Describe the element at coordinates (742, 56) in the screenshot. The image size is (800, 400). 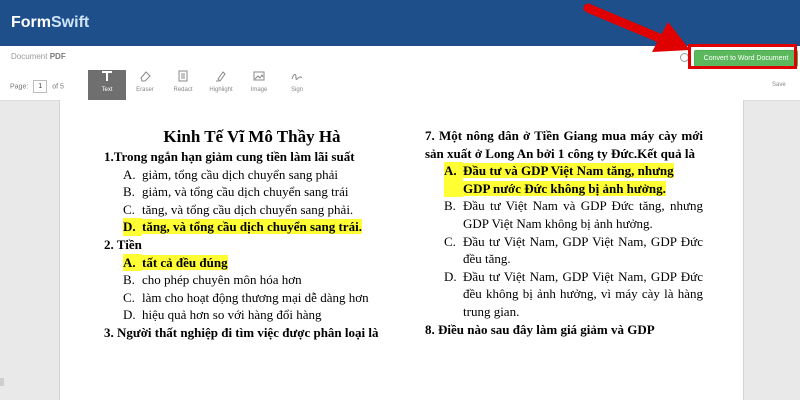
I see `annotation-highlight-box` at that location.